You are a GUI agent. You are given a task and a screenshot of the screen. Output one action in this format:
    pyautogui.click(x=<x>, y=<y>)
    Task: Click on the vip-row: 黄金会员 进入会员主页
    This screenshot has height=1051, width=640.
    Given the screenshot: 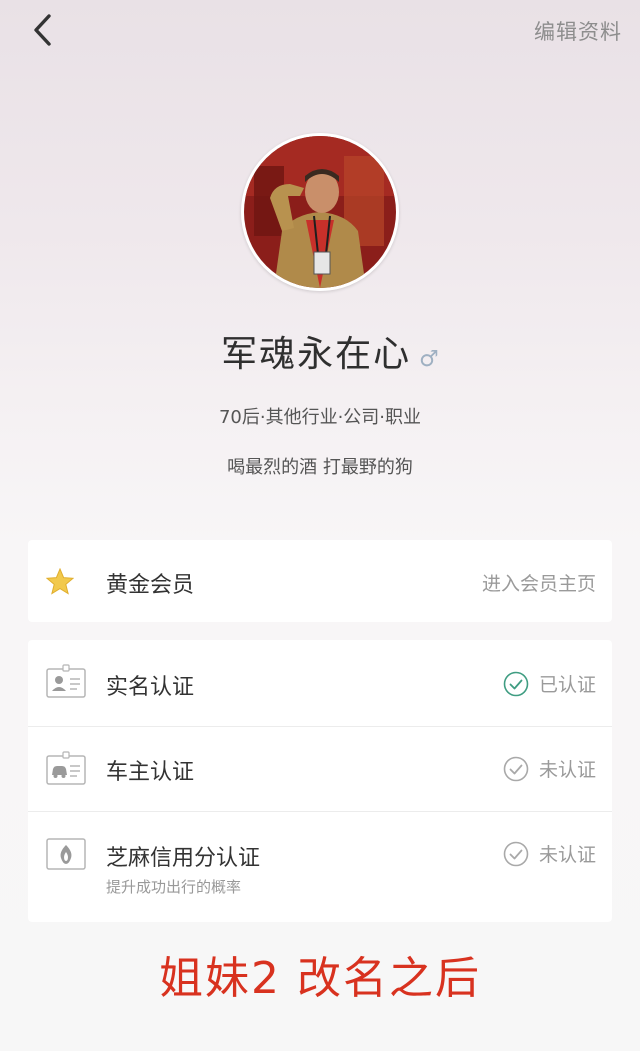 What is the action you would take?
    pyautogui.click(x=320, y=581)
    